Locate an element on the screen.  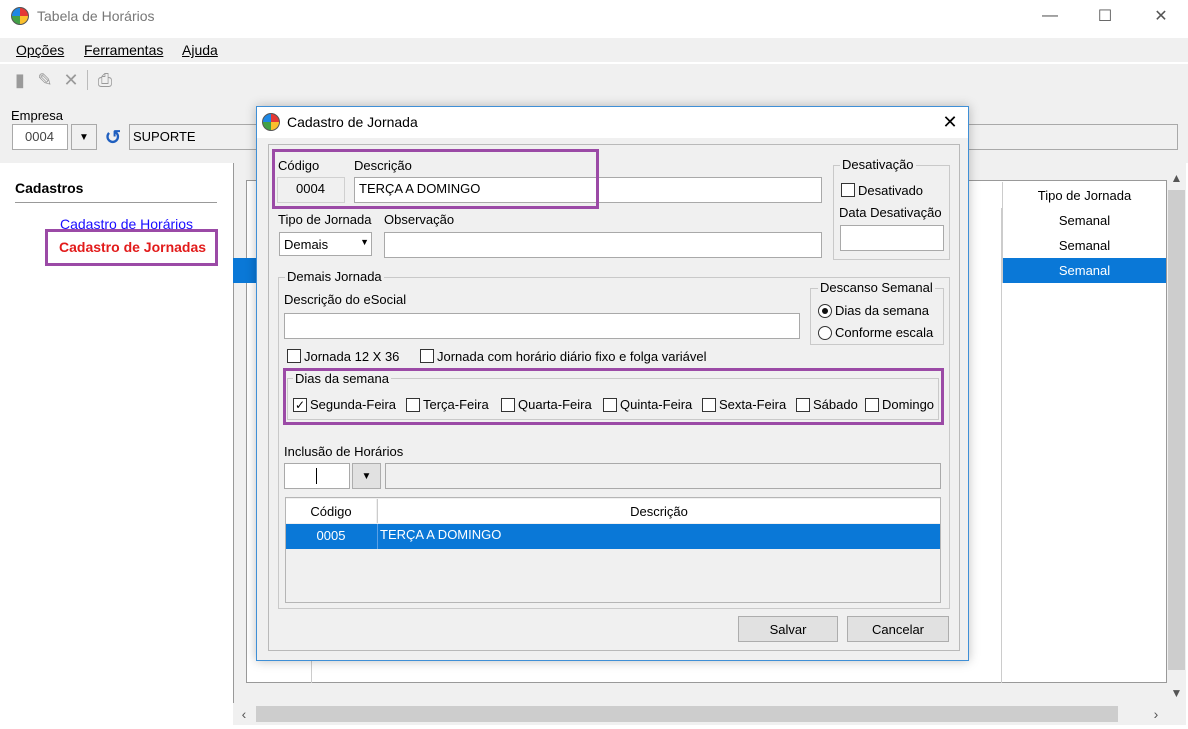
desativado-checkbox is located at coordinates (848, 190).